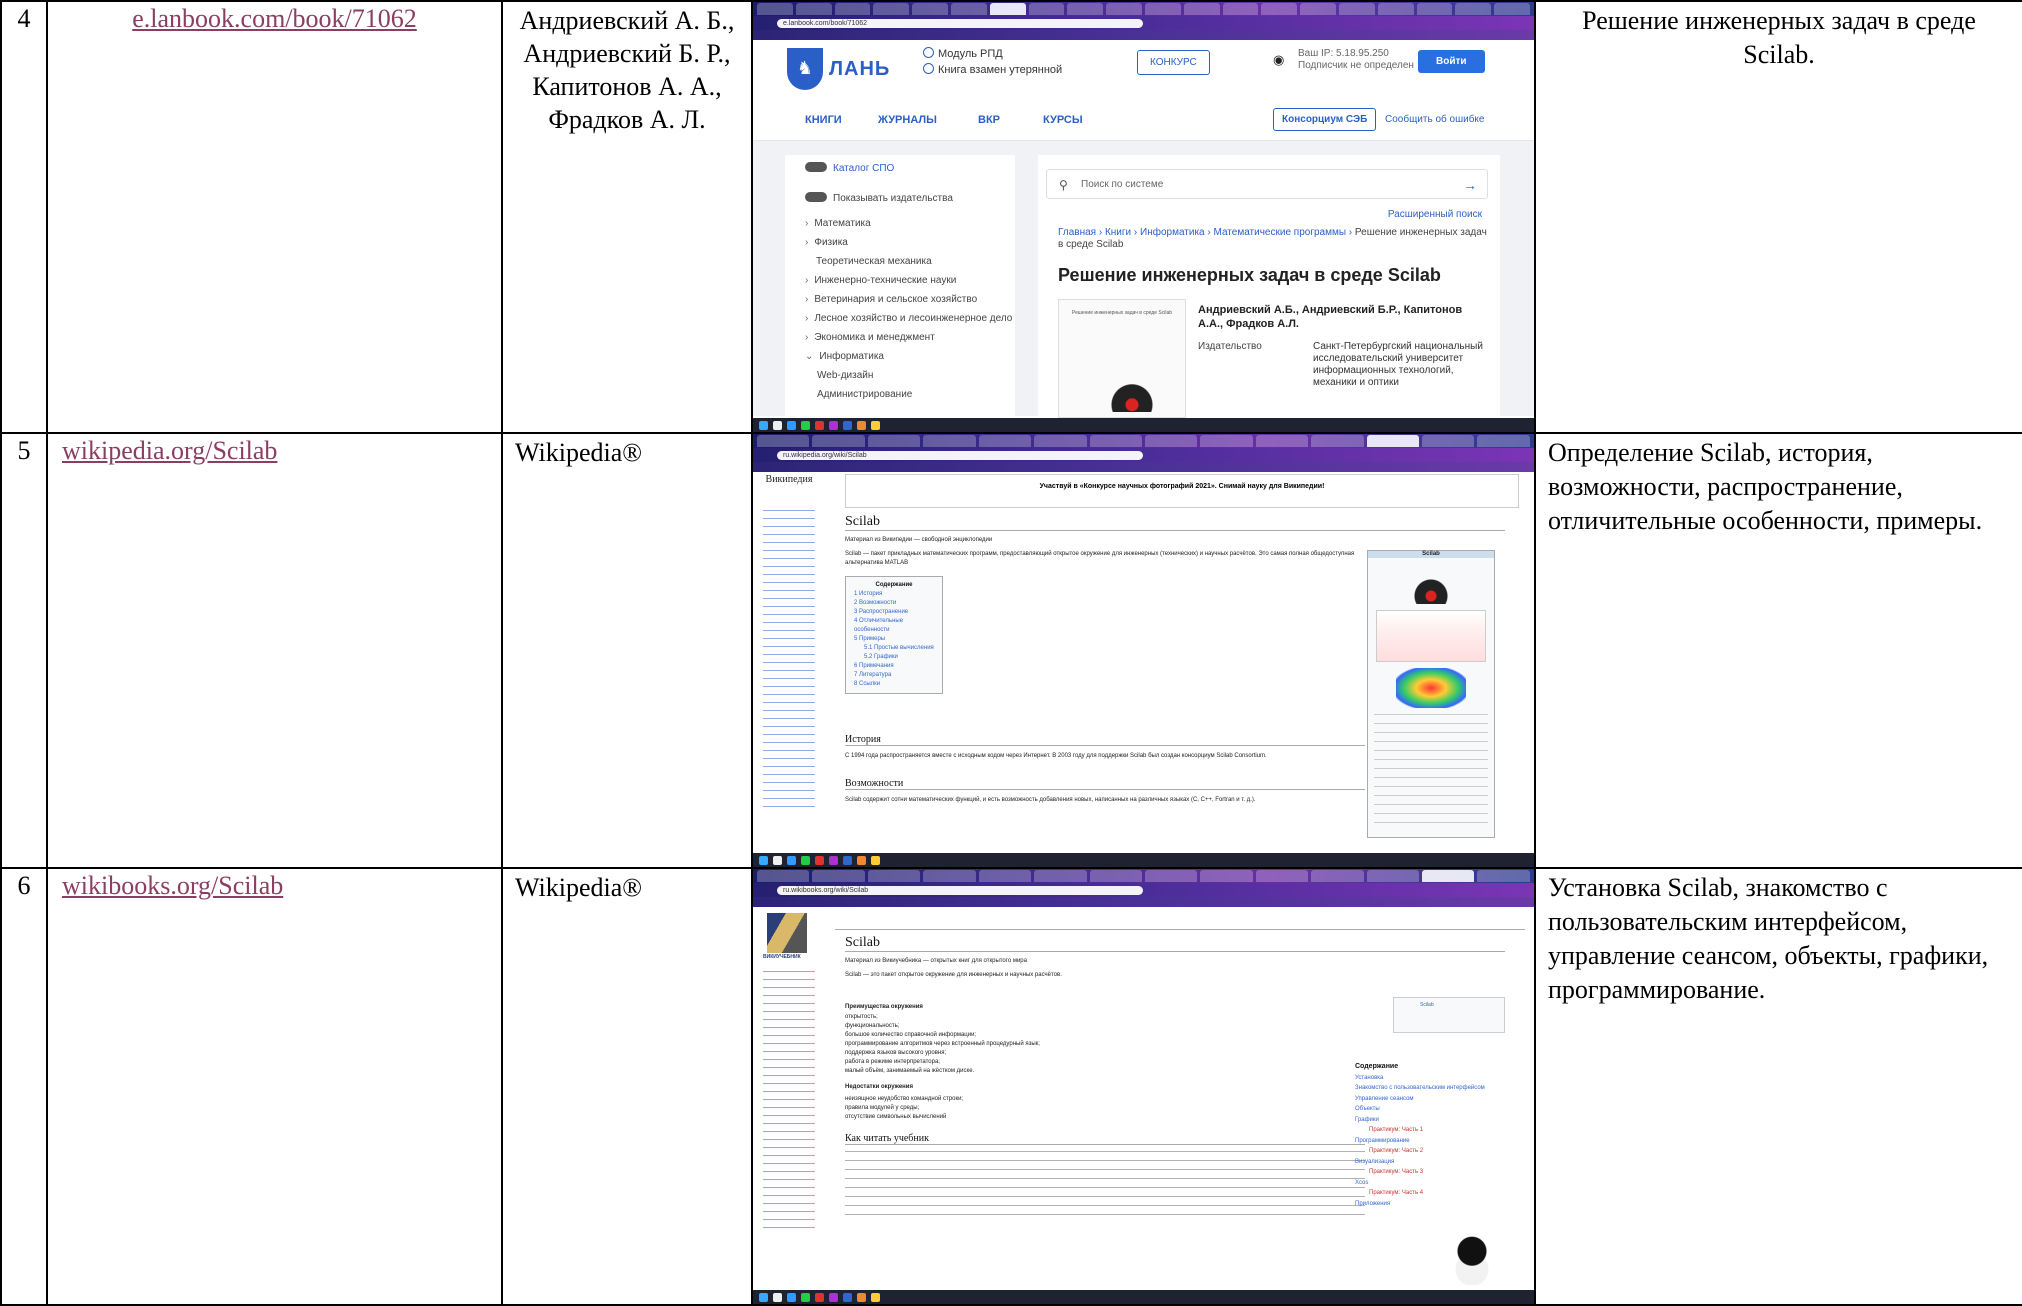  What do you see at coordinates (1430, 1151) in the screenshot?
I see `toc-item: Практикум: Часть 2` at bounding box center [1430, 1151].